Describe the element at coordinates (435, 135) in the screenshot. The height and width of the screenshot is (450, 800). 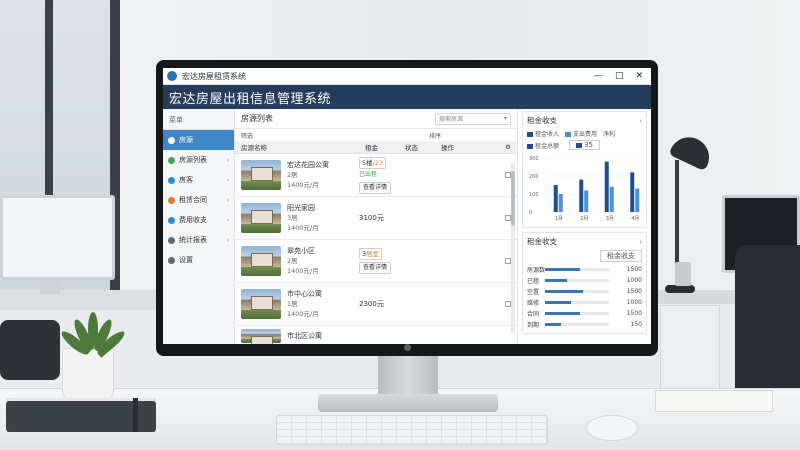
I see `sort-label: 排序` at that location.